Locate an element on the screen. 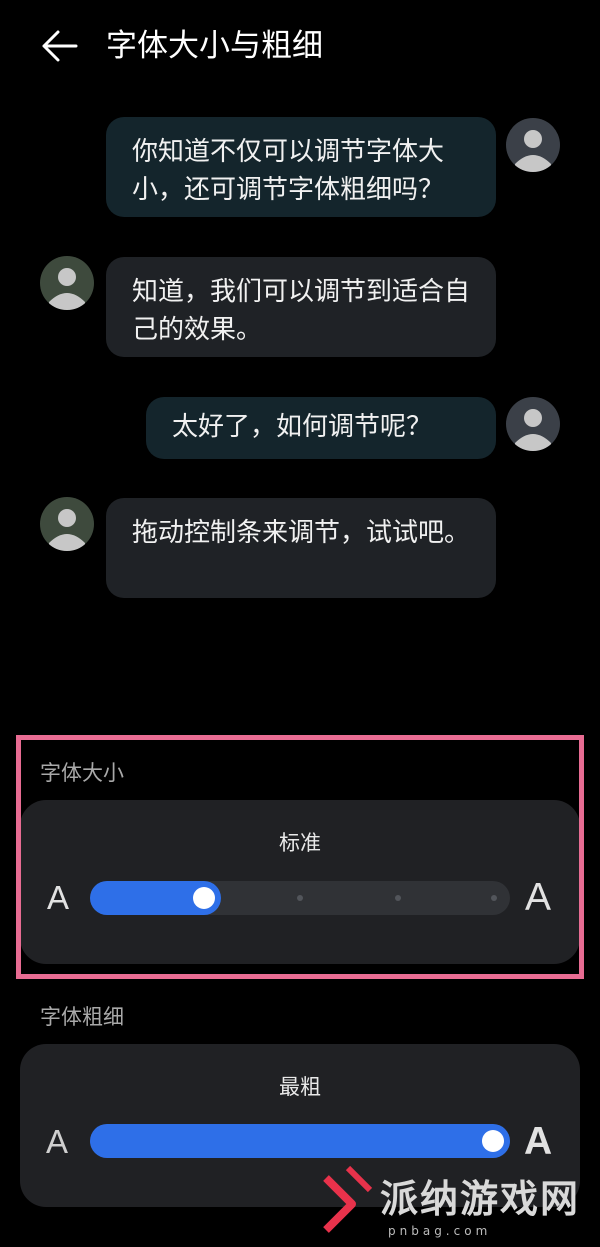 The width and height of the screenshot is (600, 1247). site-watermark: 派纳游戏网 pnbag.com is located at coordinates (459, 1203).